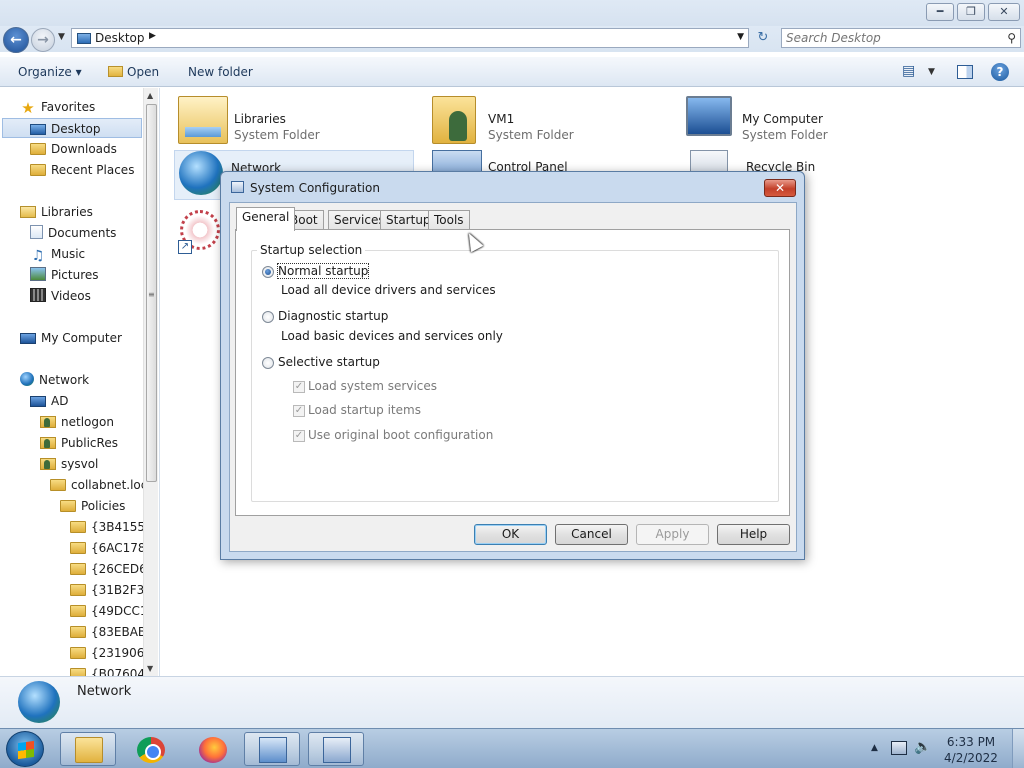  I want to click on forward-arrow-icon: →, so click(43, 40).